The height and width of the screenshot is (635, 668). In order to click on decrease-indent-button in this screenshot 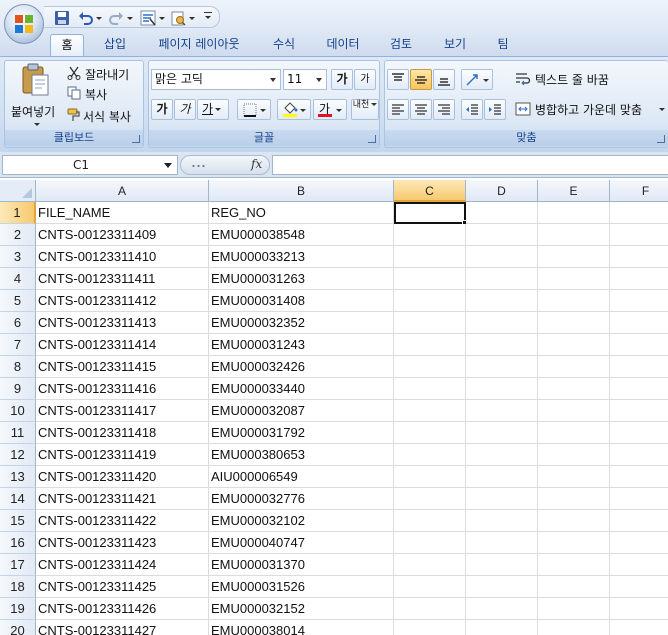, I will do `click(472, 109)`.